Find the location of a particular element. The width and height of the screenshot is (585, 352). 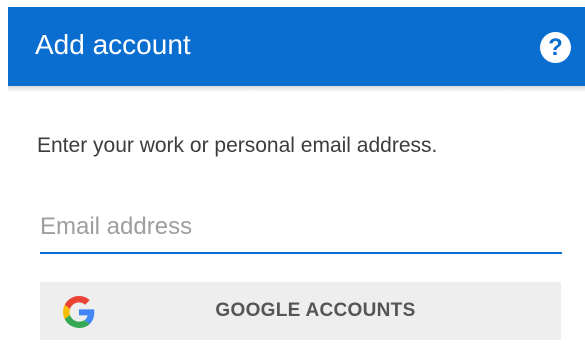

help-icon: ? is located at coordinates (555, 47).